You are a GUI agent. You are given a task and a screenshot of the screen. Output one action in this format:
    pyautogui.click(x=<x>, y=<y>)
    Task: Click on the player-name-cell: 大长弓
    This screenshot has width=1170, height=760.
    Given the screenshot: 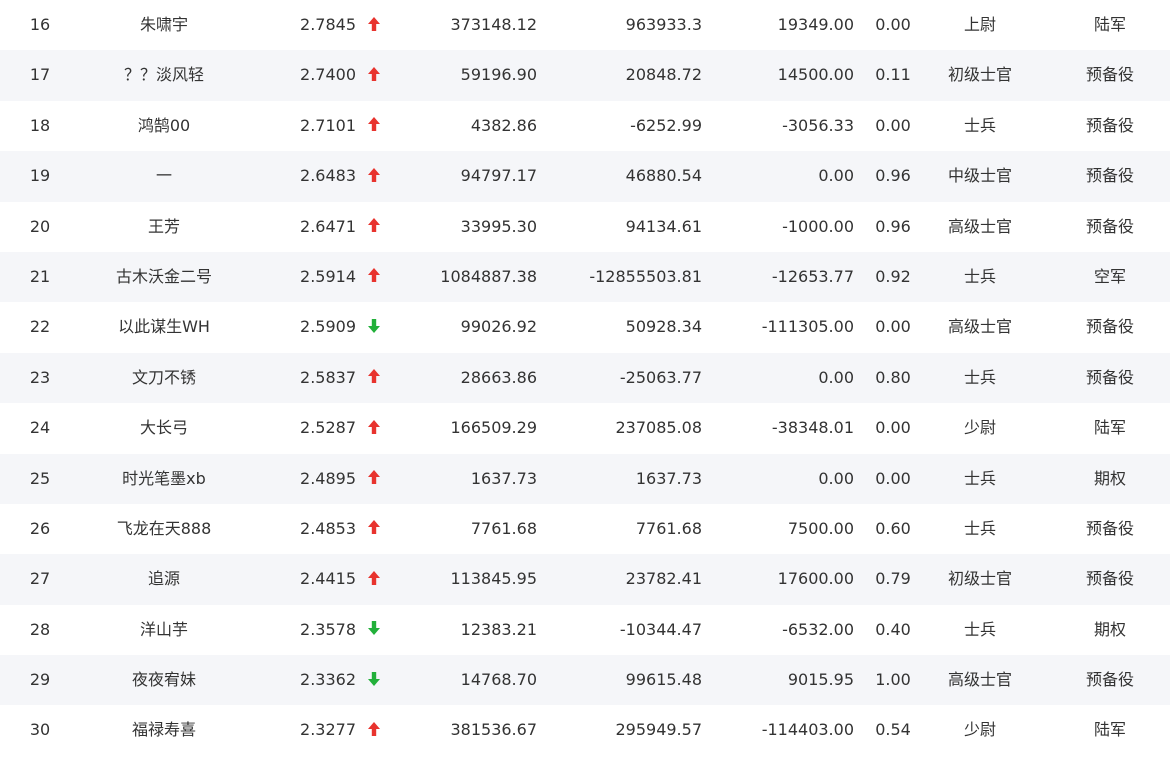 What is the action you would take?
    pyautogui.click(x=163, y=428)
    